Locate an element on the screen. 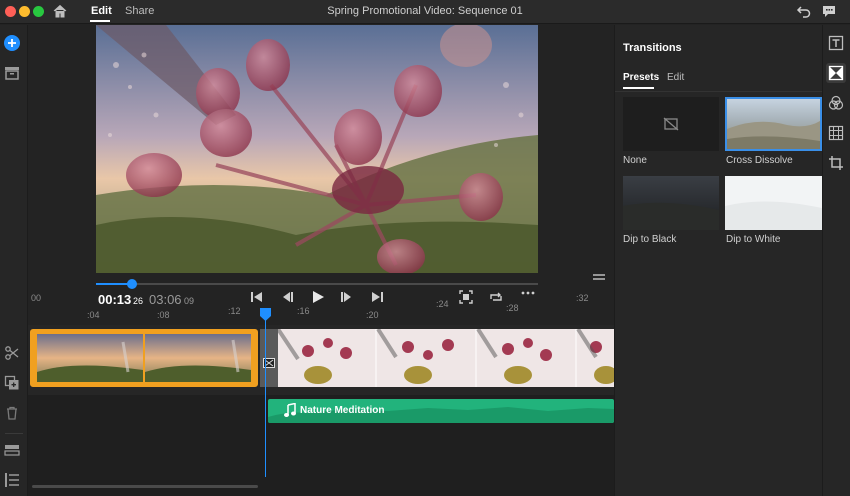 The width and height of the screenshot is (850, 496). crop-icon is located at coordinates (836, 163).